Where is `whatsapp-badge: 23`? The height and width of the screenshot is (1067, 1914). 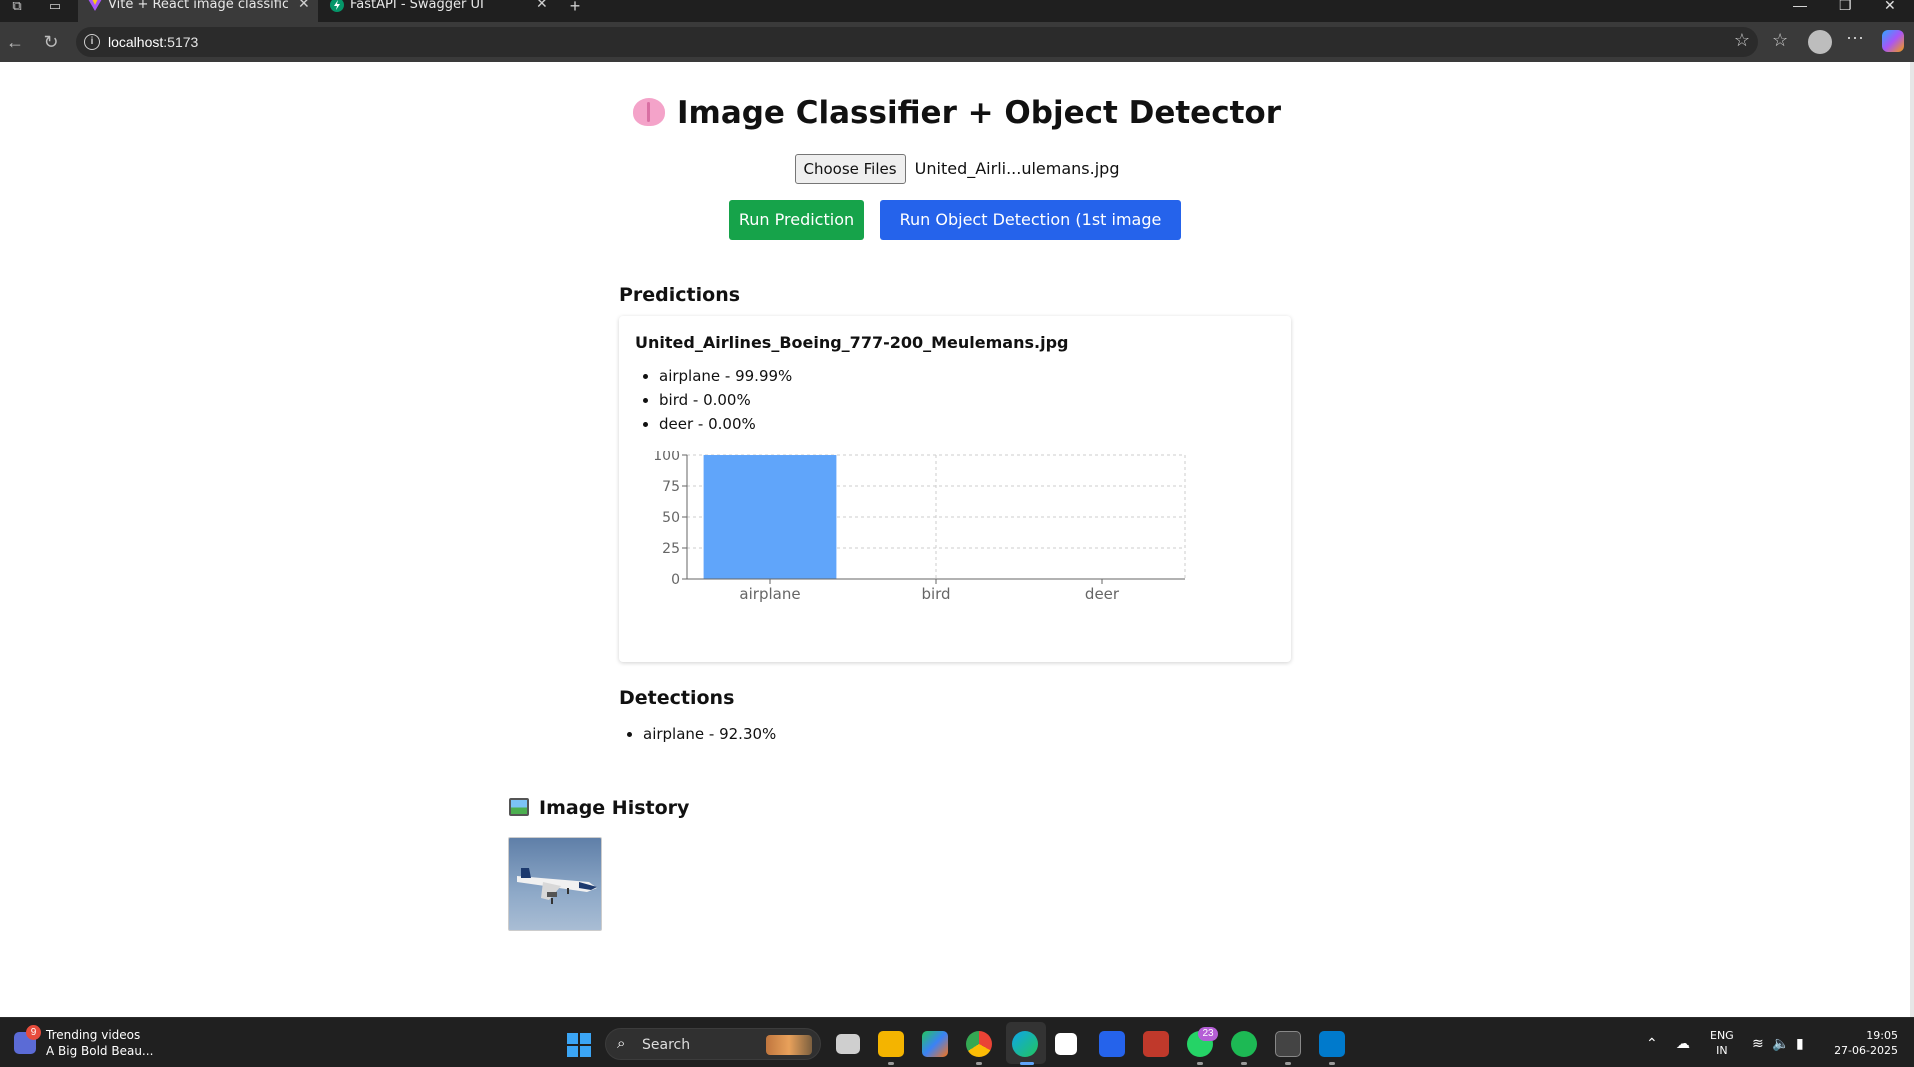 whatsapp-badge: 23 is located at coordinates (1208, 1034).